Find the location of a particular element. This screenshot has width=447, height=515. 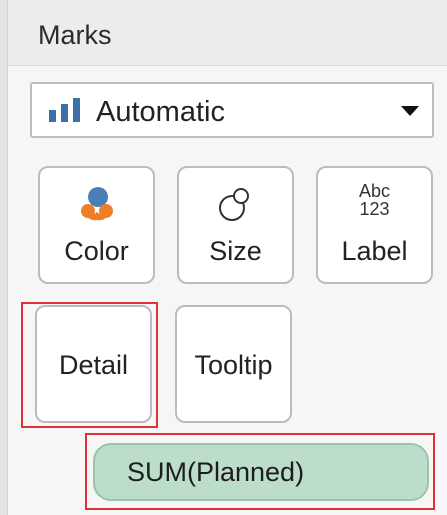

detail-highlight-box is located at coordinates (89, 365).